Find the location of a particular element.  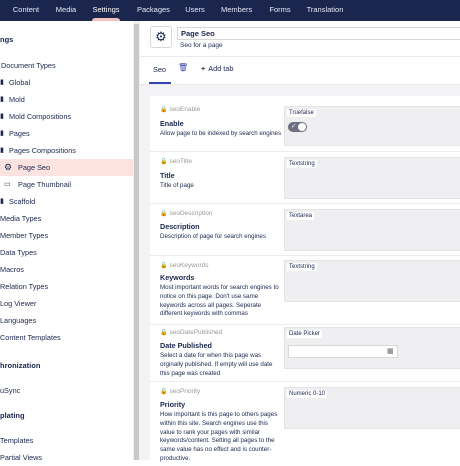

property-alias: 🔒 seoEnable is located at coordinates (180, 109).